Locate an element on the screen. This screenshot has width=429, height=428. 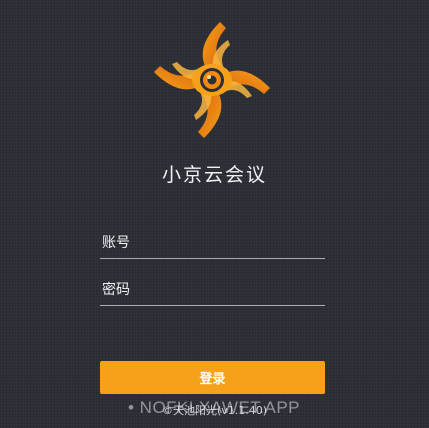
account-field is located at coordinates (212, 243).